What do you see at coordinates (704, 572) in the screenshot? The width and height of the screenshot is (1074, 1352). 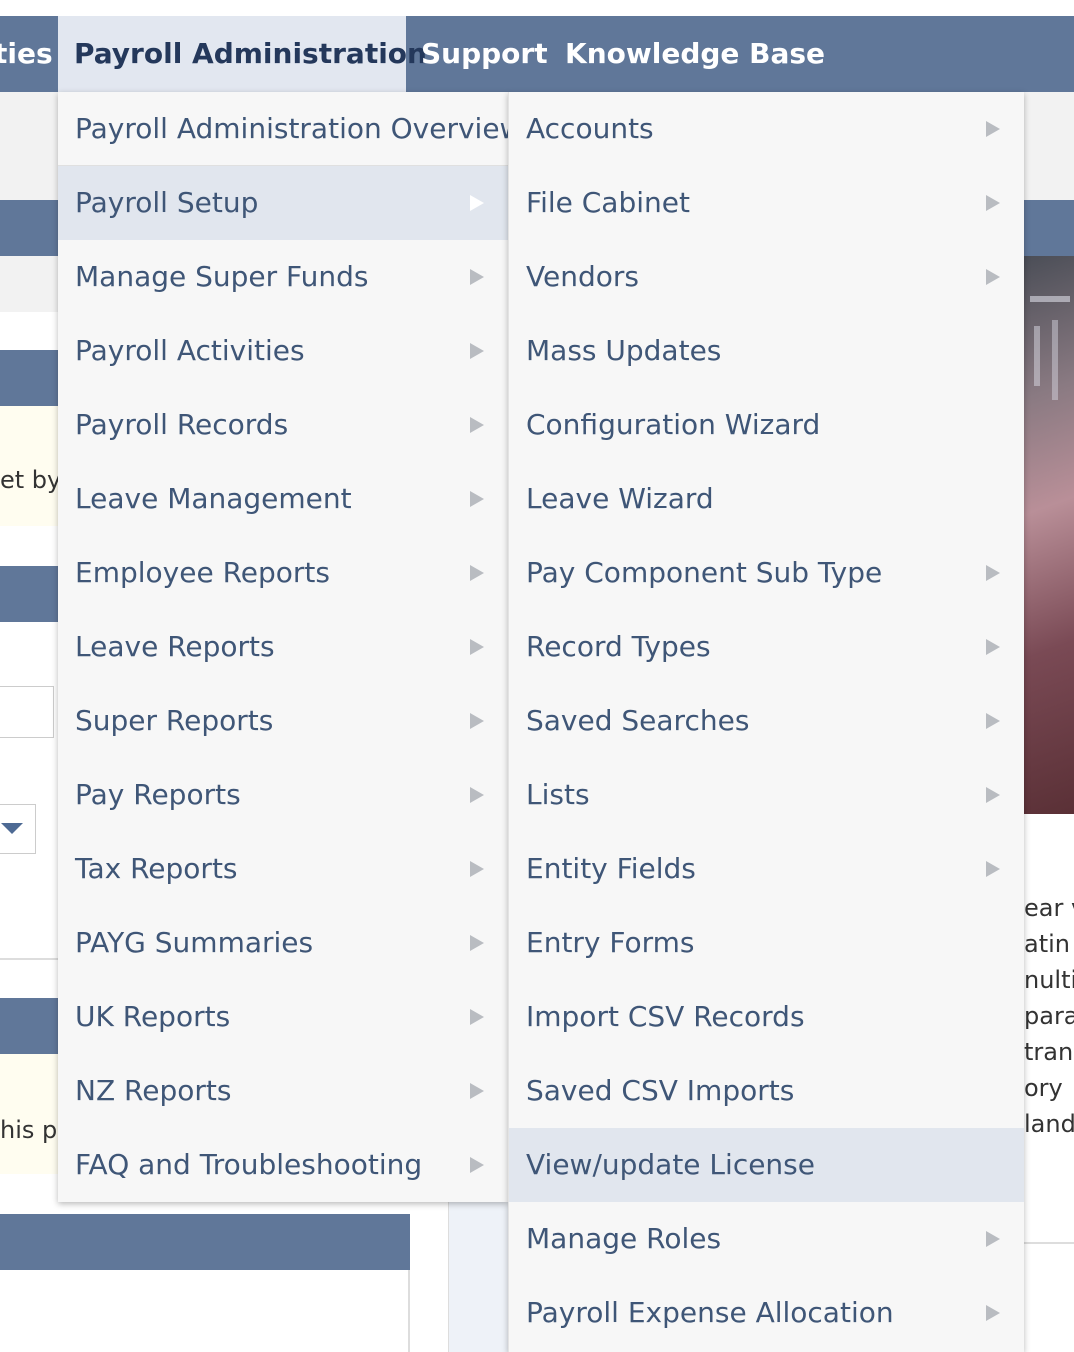 I see `menu-item-label: Pay Component Sub Type` at bounding box center [704, 572].